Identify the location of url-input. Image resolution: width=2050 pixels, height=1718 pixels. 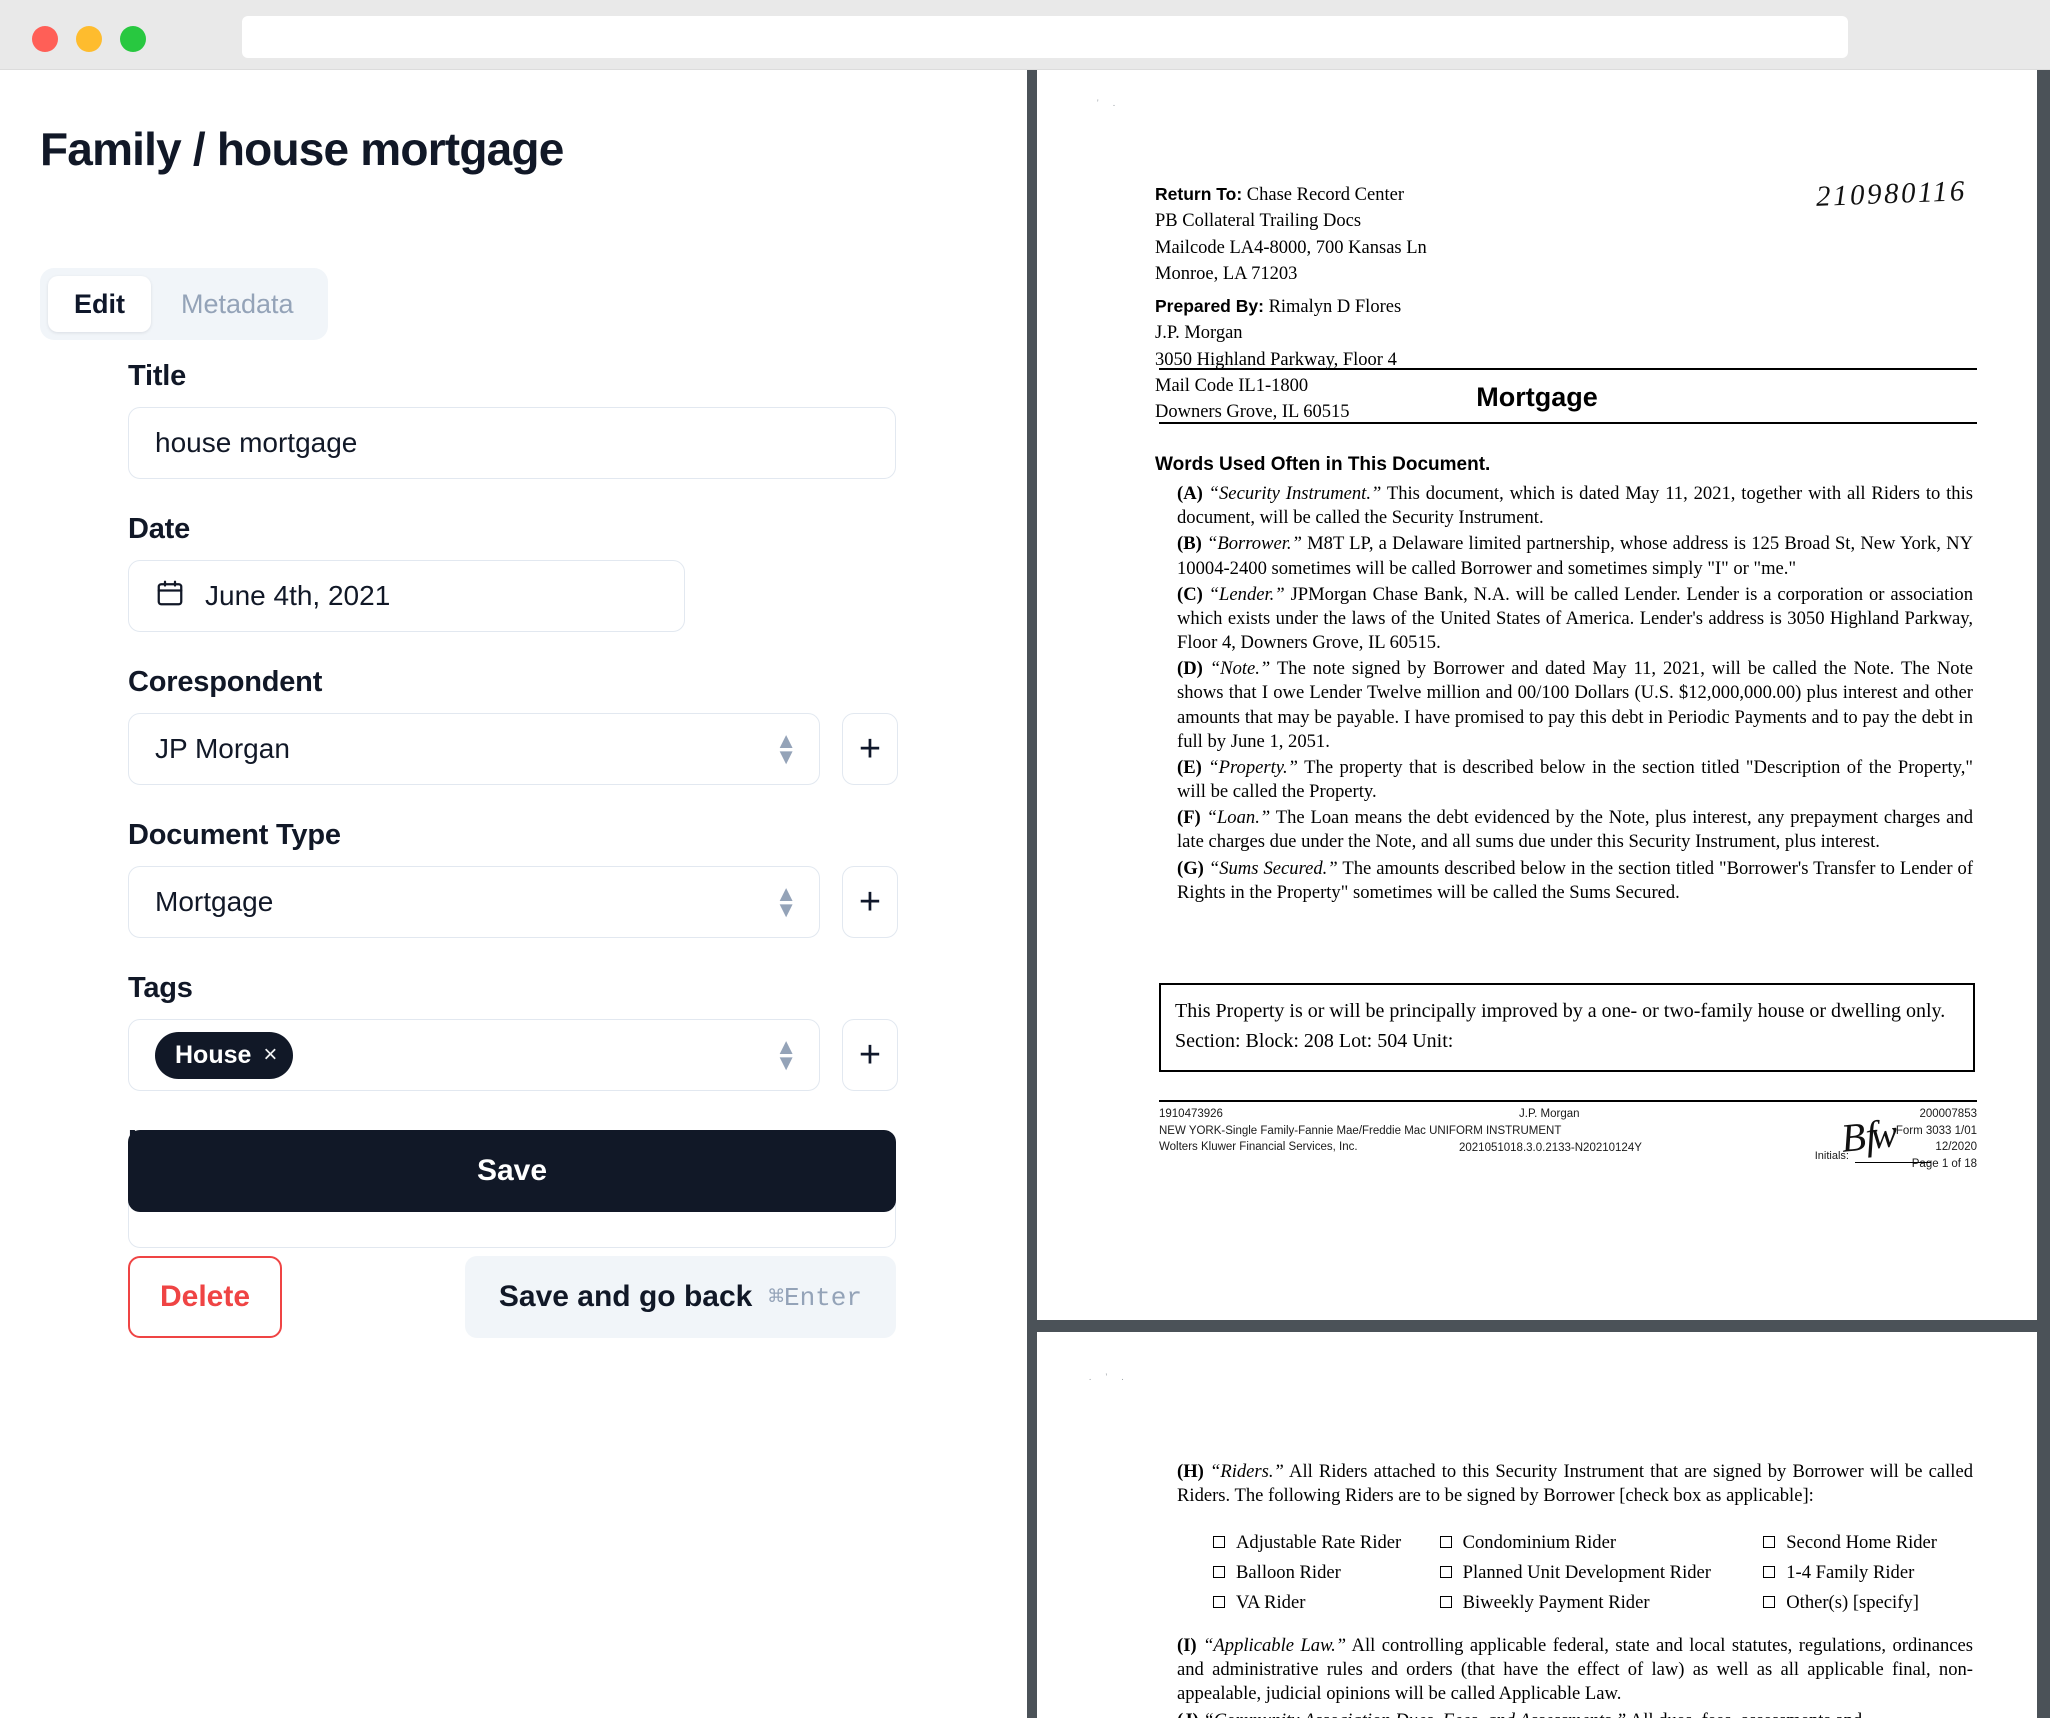
(1045, 37).